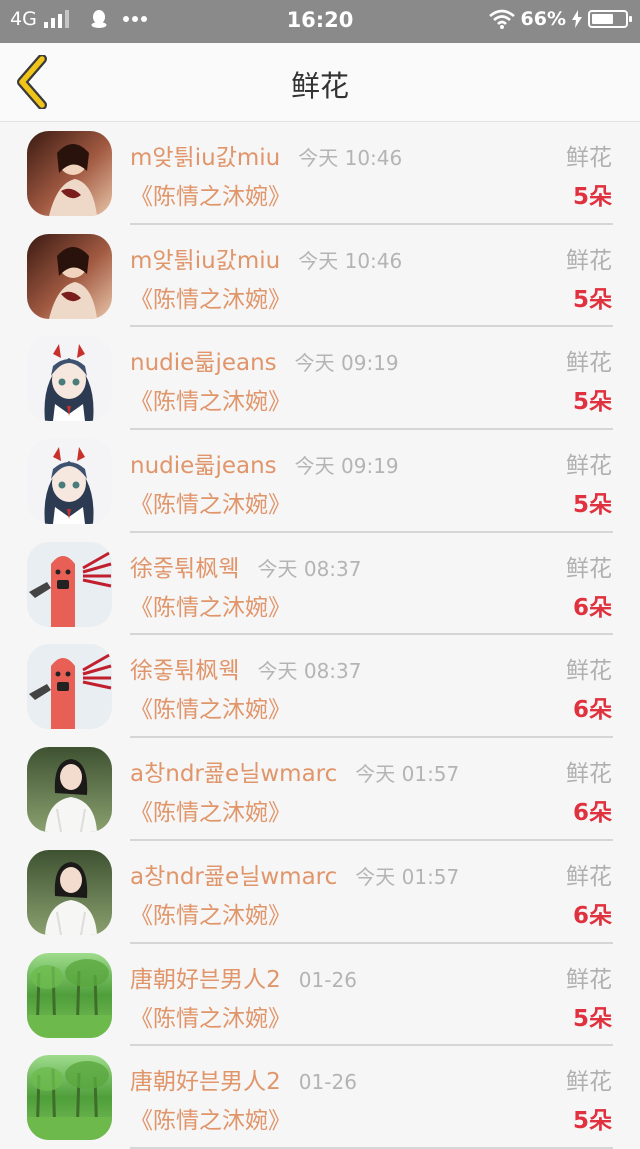 The image size is (640, 1149). What do you see at coordinates (501, 19) in the screenshot?
I see `wifi-icon` at bounding box center [501, 19].